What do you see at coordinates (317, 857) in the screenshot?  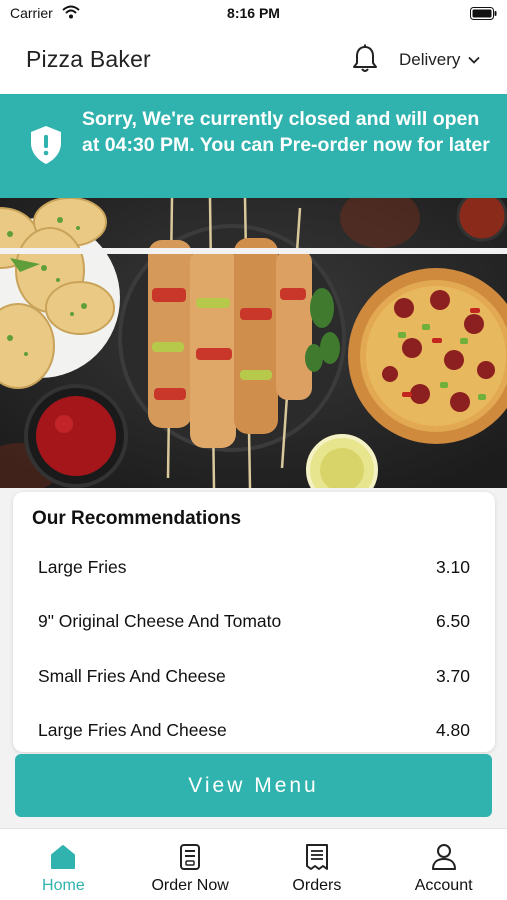 I see `receipt-icon` at bounding box center [317, 857].